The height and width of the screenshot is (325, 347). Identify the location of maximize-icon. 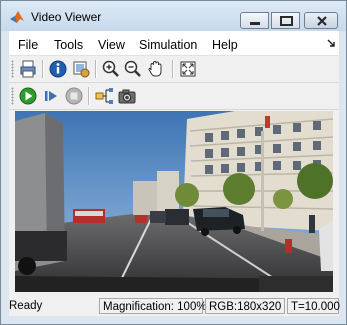
(286, 21).